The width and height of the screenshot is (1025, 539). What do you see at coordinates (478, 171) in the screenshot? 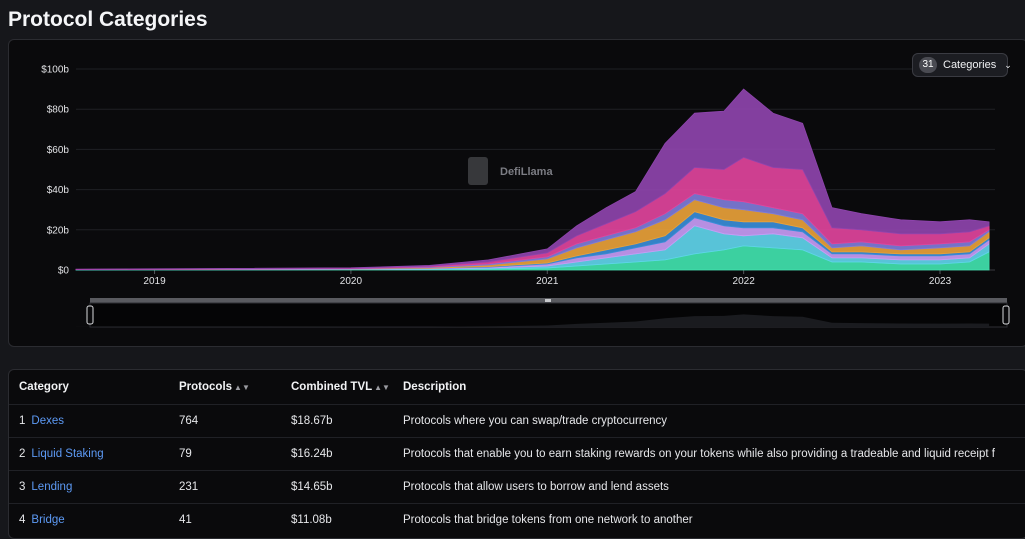
I see `llama-logo-icon` at bounding box center [478, 171].